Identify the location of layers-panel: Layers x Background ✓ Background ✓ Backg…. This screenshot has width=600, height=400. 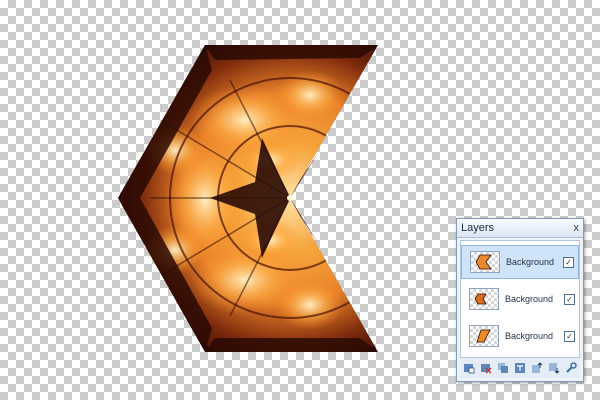
(520, 300).